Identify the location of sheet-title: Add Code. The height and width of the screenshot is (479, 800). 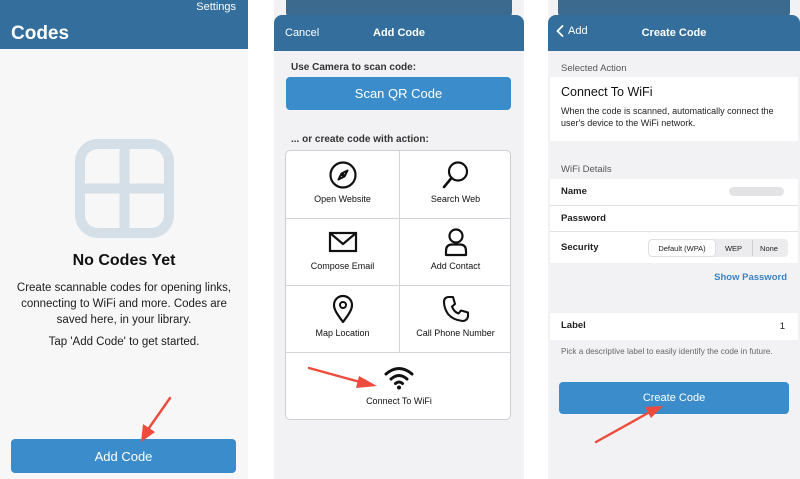
(399, 33).